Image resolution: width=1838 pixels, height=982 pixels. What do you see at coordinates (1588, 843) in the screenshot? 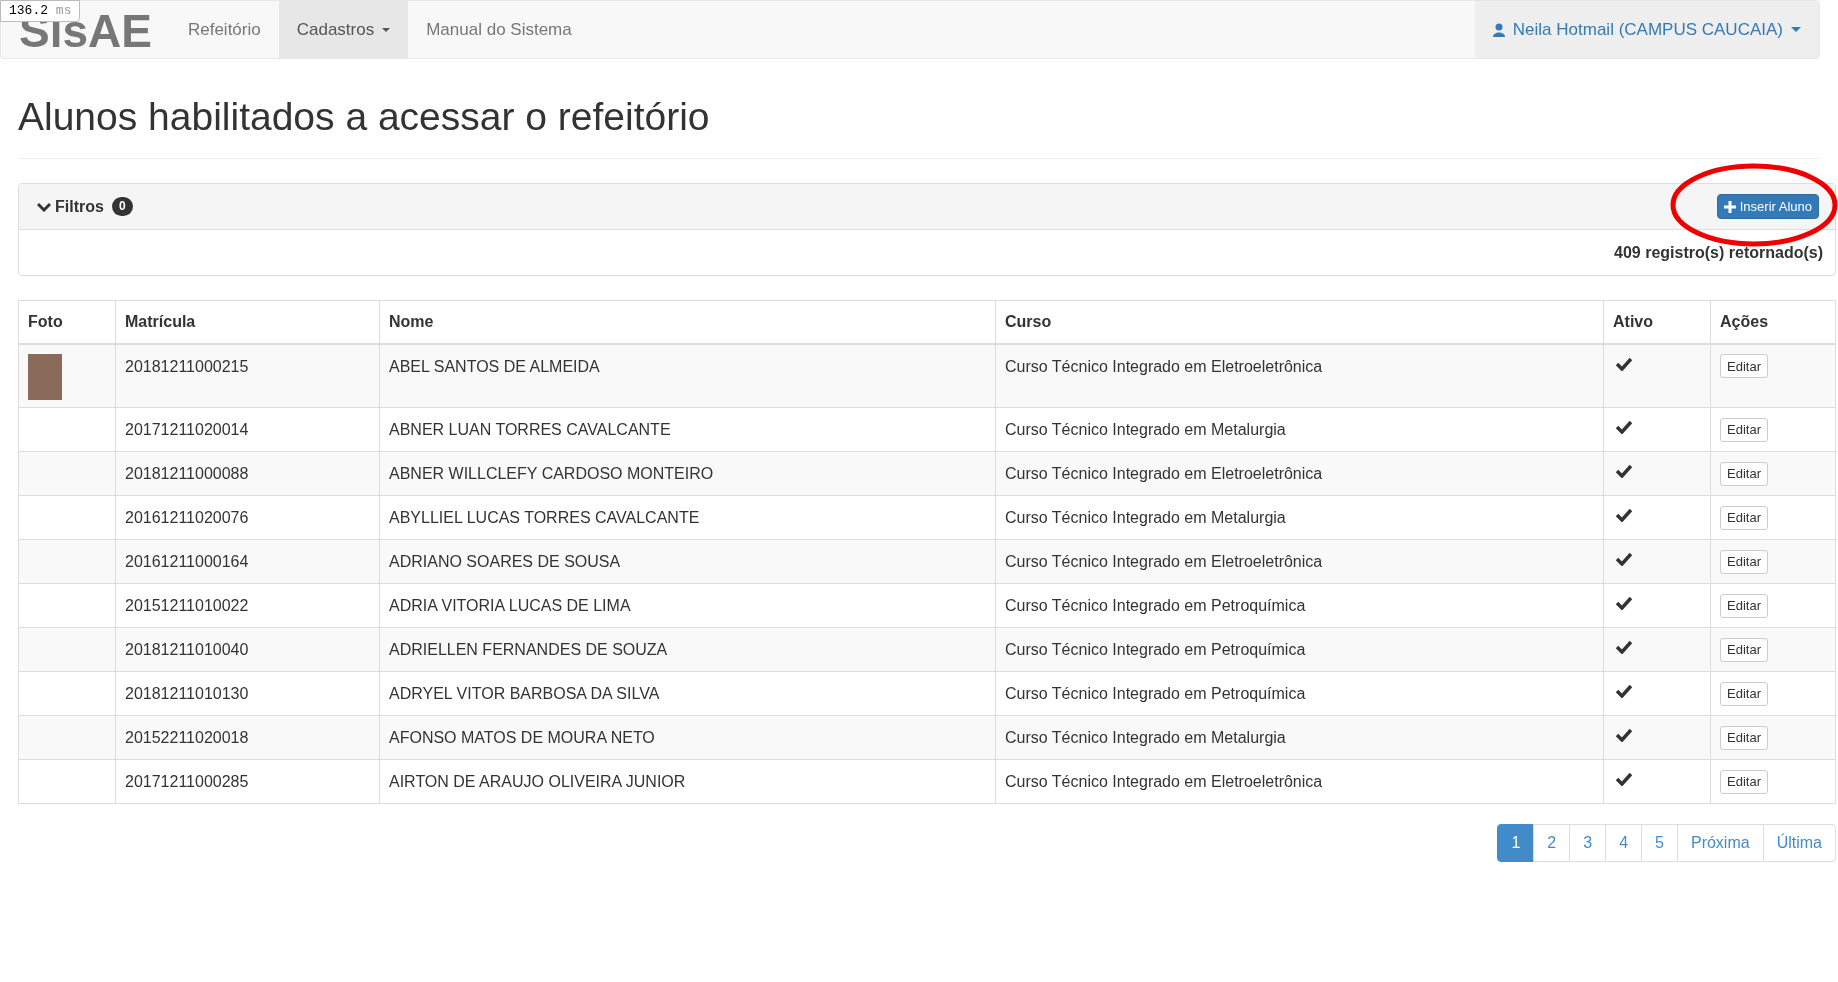
I see `page-link: 3` at bounding box center [1588, 843].